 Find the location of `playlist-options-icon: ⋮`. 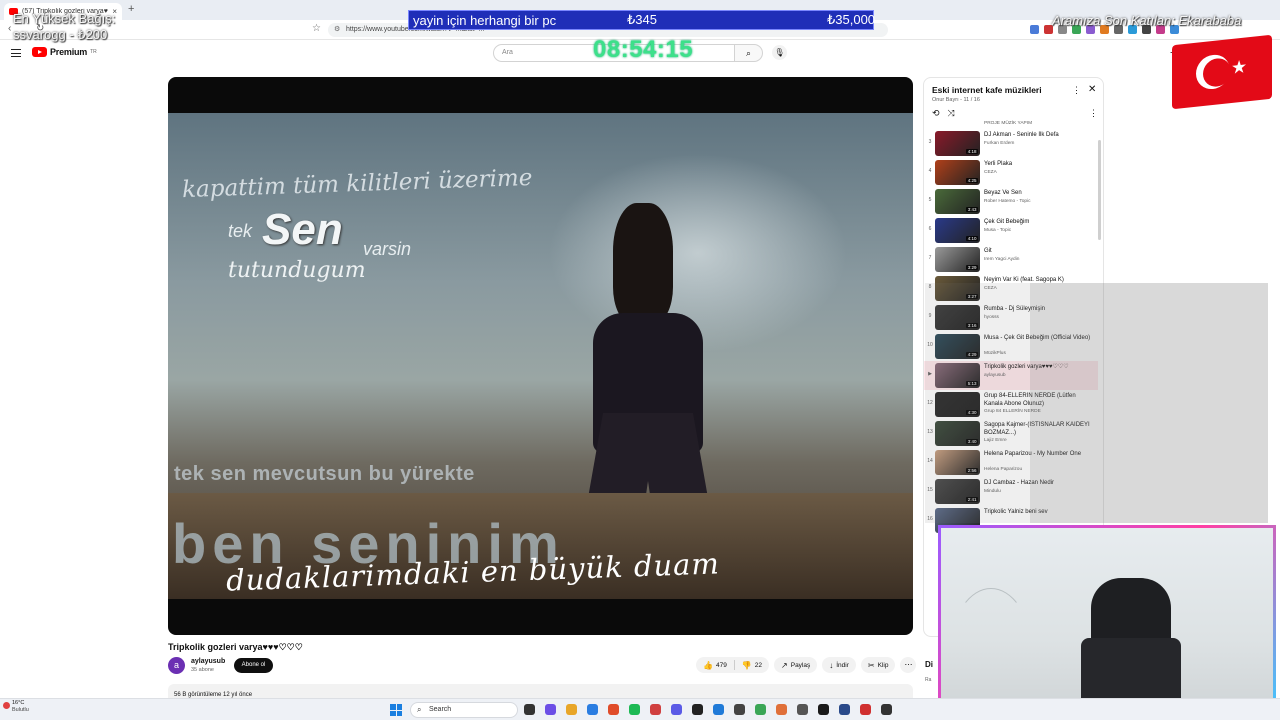

playlist-options-icon: ⋮ is located at coordinates (1093, 113).